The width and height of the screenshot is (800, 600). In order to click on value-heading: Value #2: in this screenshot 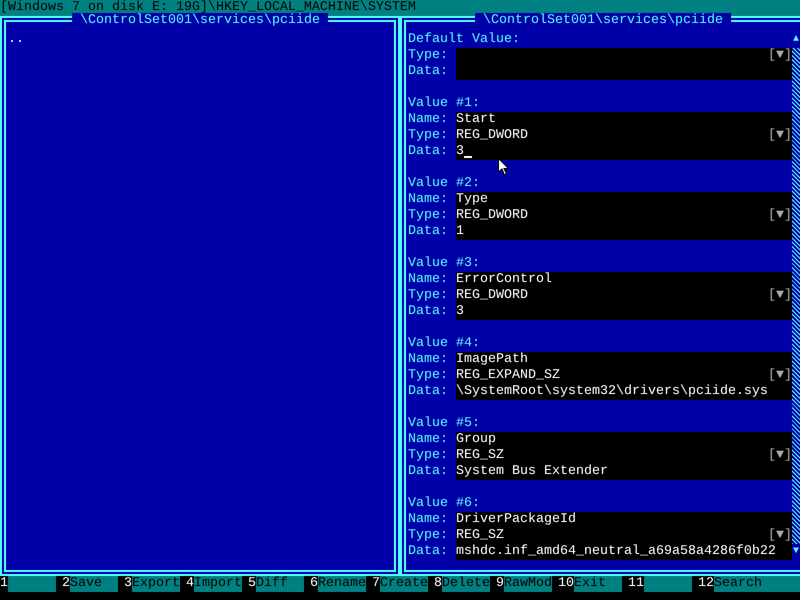, I will do `click(444, 184)`.